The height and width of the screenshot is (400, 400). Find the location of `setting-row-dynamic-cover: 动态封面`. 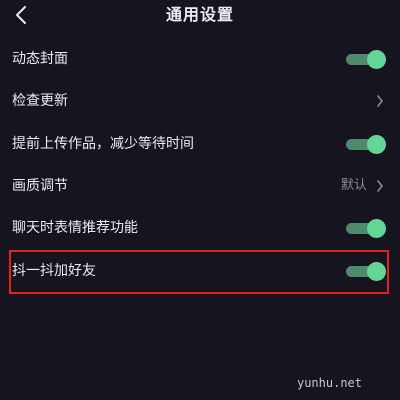

setting-row-dynamic-cover: 动态封面 is located at coordinates (200, 60).